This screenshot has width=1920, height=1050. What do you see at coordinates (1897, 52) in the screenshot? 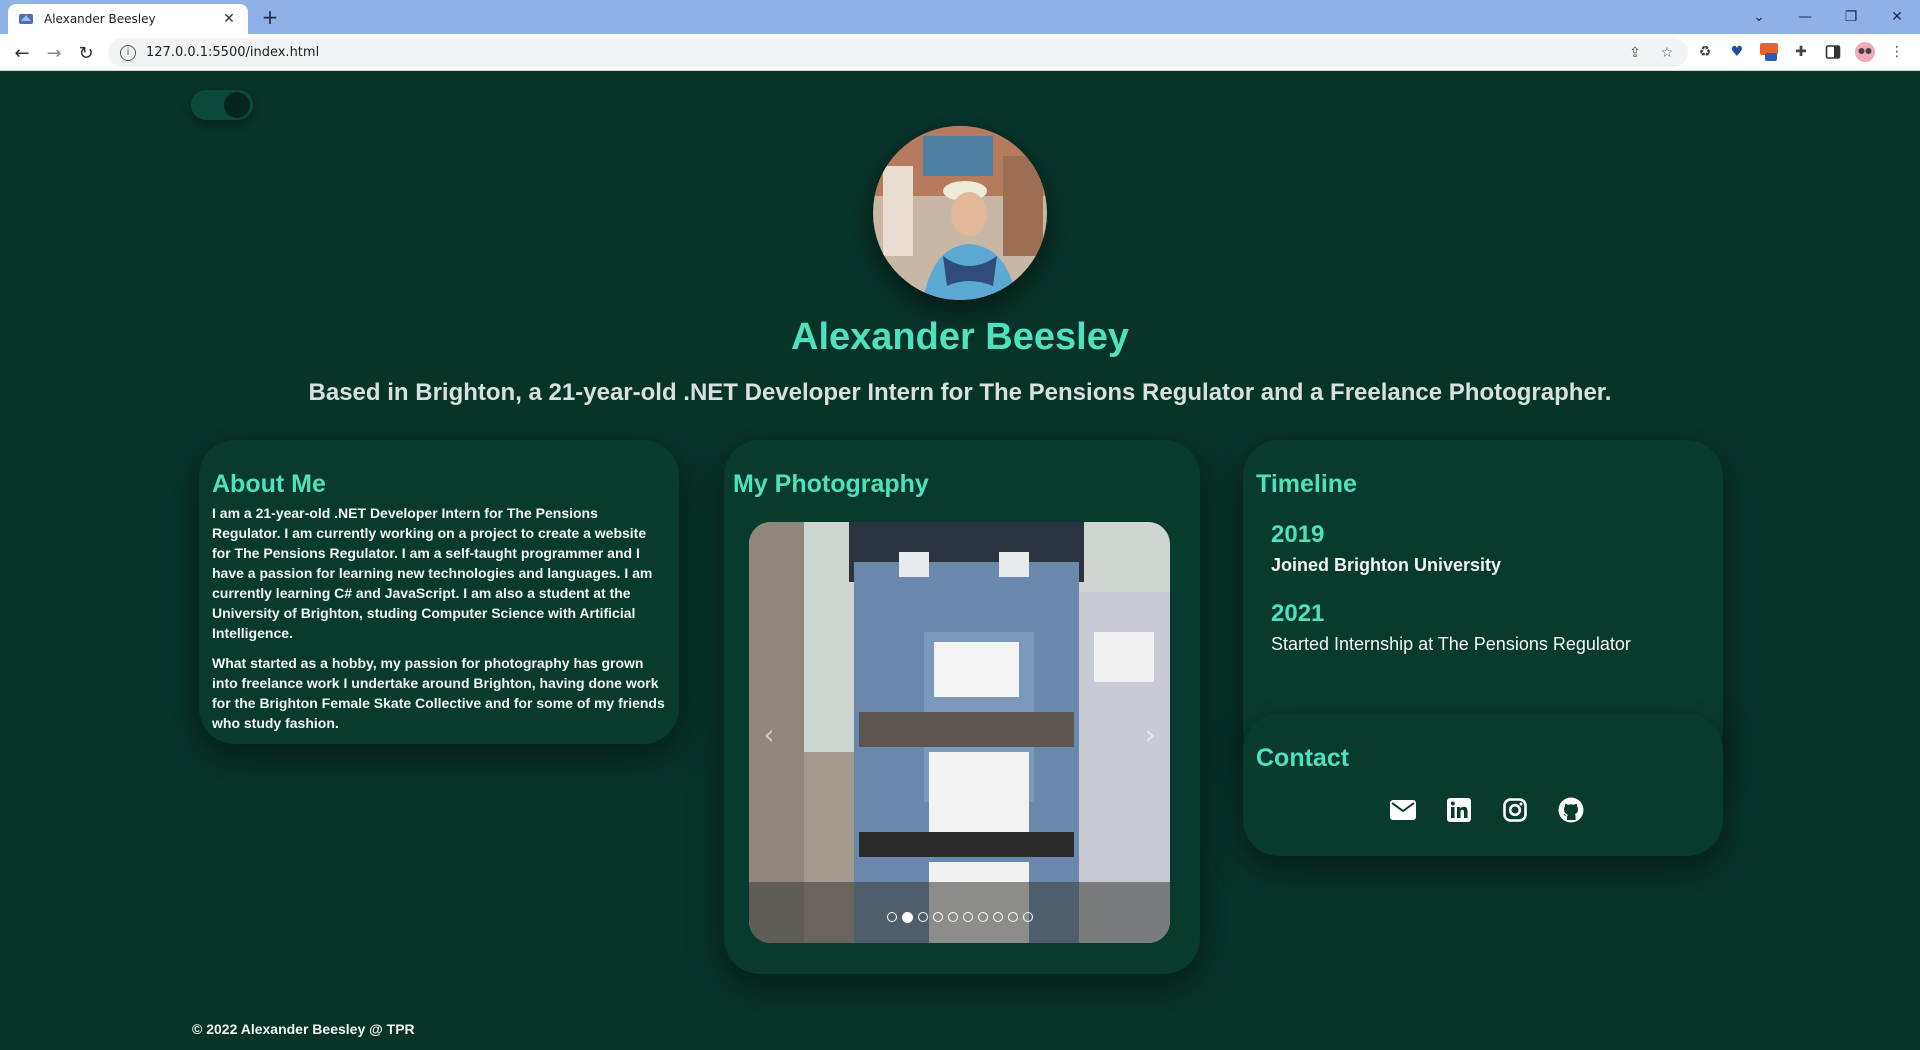
I see `browser-menu-icon: ⋮` at bounding box center [1897, 52].